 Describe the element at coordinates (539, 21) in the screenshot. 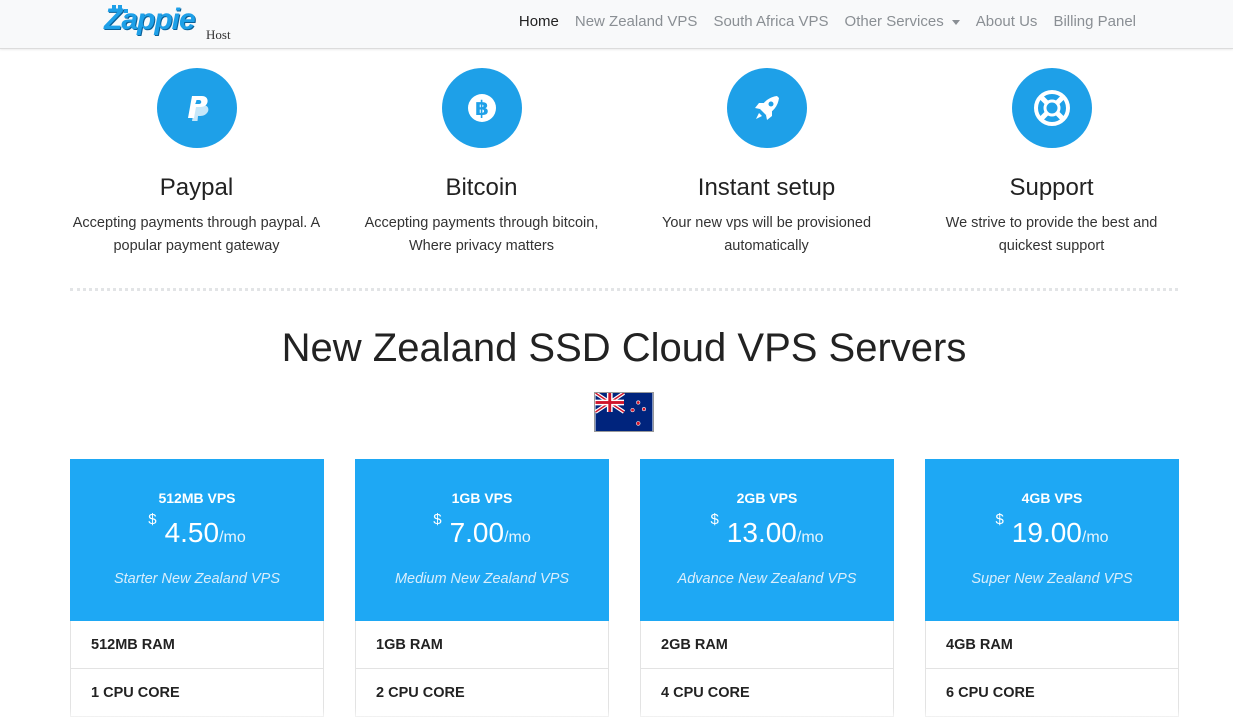

I see `nav-home: Home` at that location.